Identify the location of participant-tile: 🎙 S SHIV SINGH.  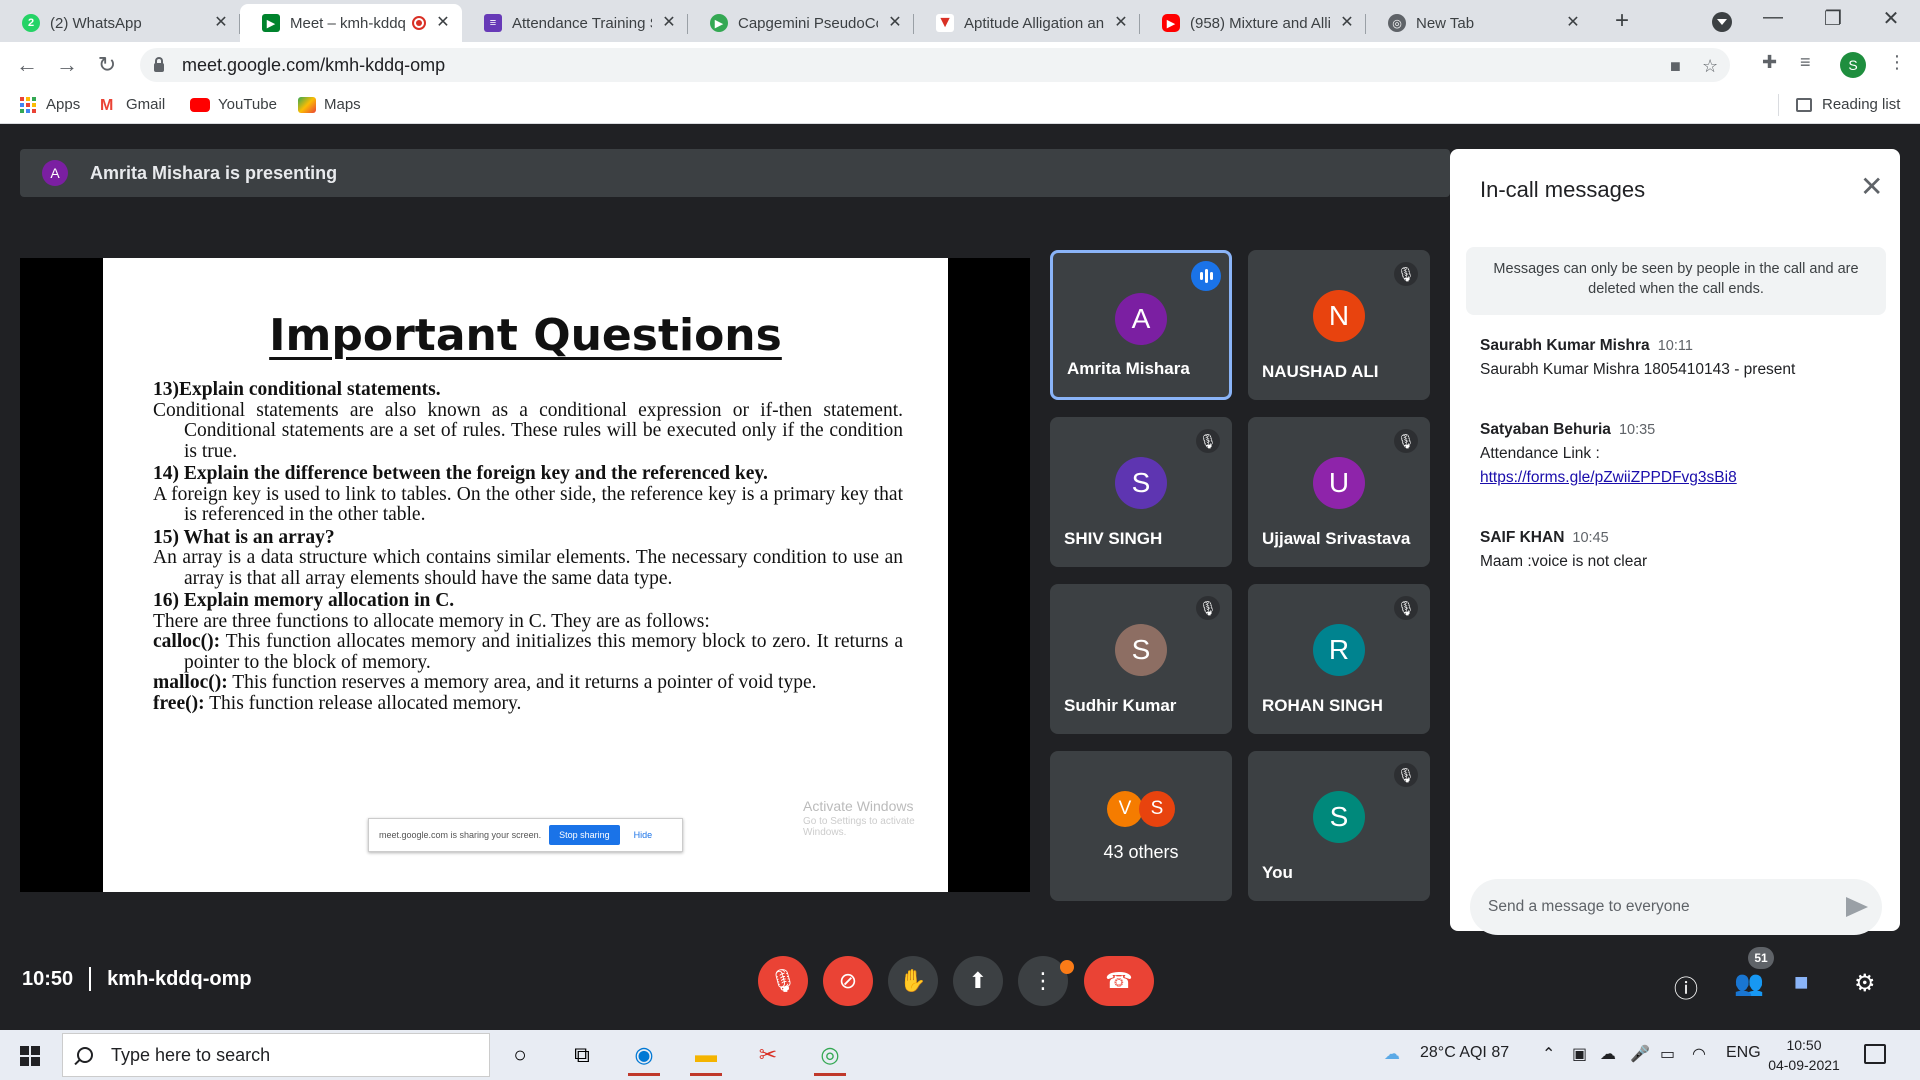
(1141, 492).